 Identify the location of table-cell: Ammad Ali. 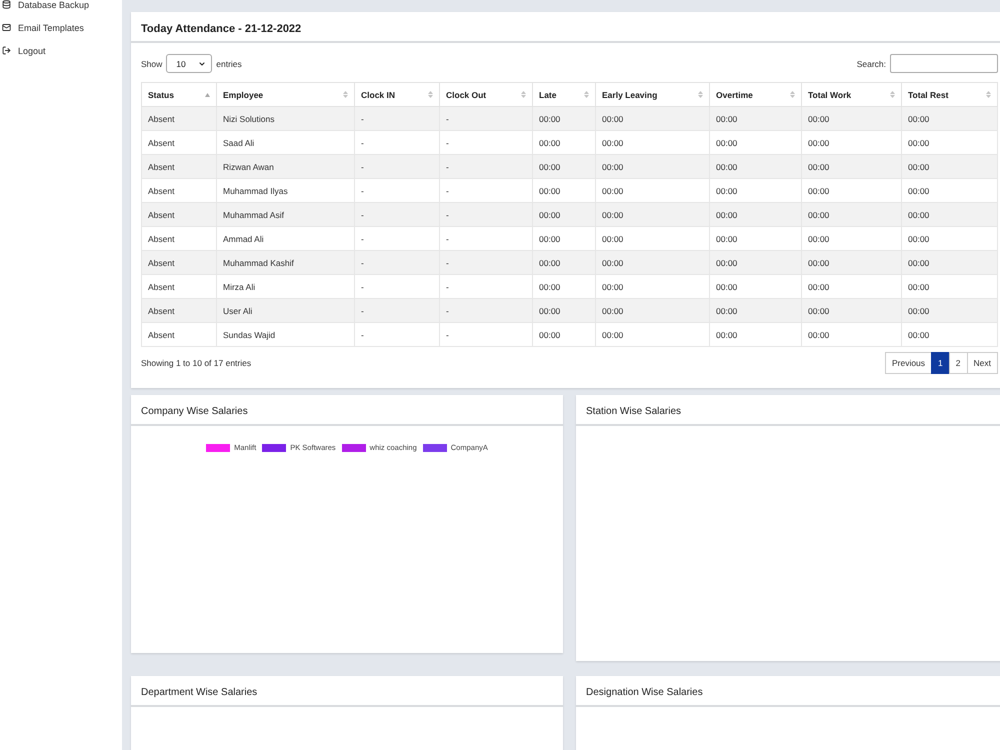
(285, 238).